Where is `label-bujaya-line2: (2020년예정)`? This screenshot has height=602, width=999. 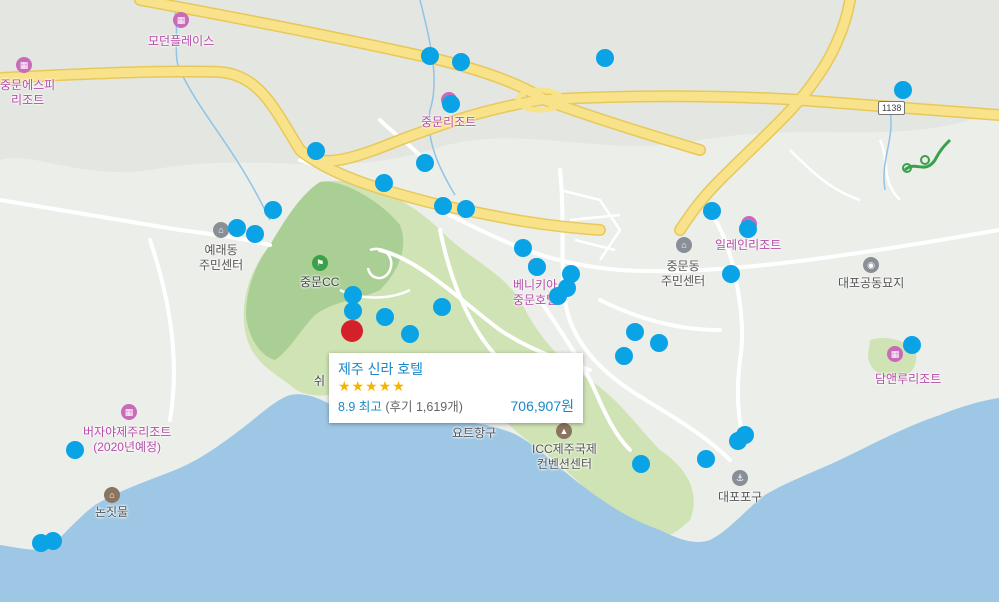 label-bujaya-line2: (2020년예정) is located at coordinates (127, 447).